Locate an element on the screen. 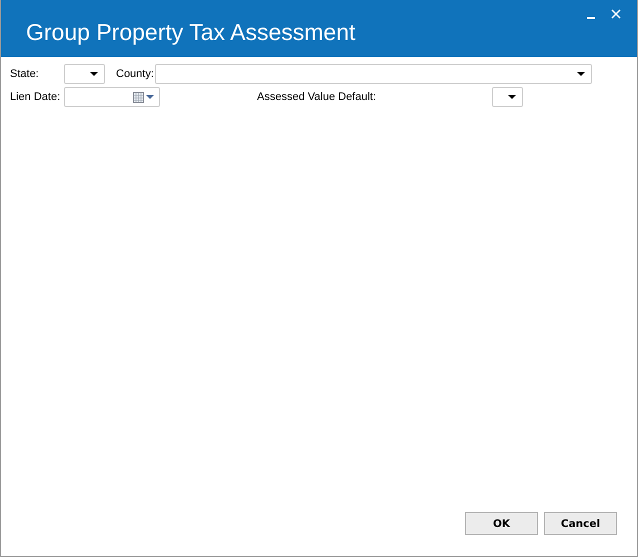  ok-button: OK is located at coordinates (501, 523).